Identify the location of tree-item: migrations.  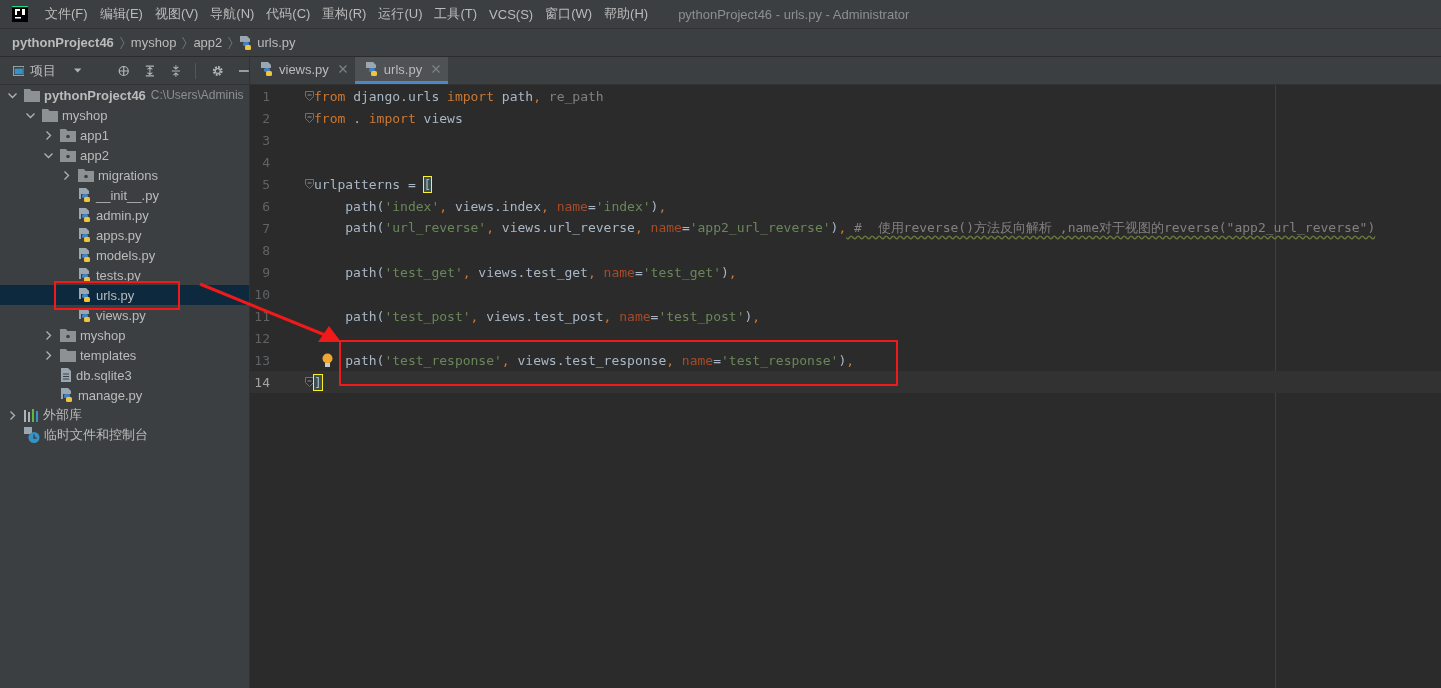
(128, 175).